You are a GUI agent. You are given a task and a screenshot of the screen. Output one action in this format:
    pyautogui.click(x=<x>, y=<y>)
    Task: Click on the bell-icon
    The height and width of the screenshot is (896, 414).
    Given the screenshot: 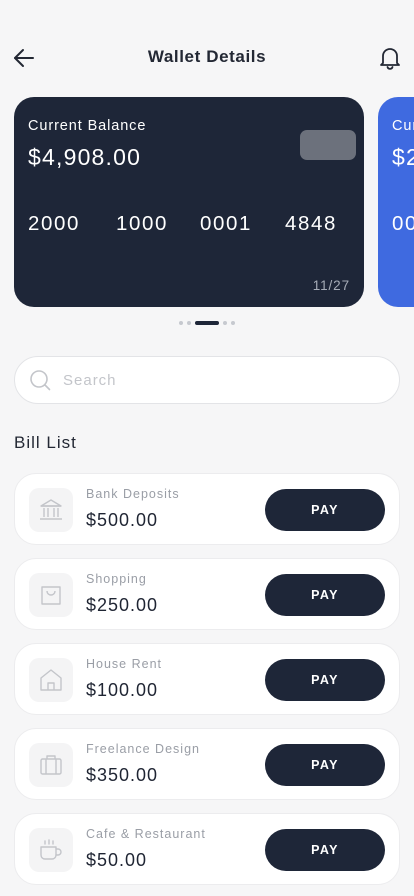 What is the action you would take?
    pyautogui.click(x=390, y=59)
    